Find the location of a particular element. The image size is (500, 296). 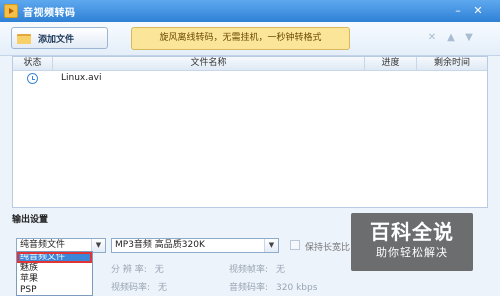

add-file-label: 添加文件 is located at coordinates (56, 39).